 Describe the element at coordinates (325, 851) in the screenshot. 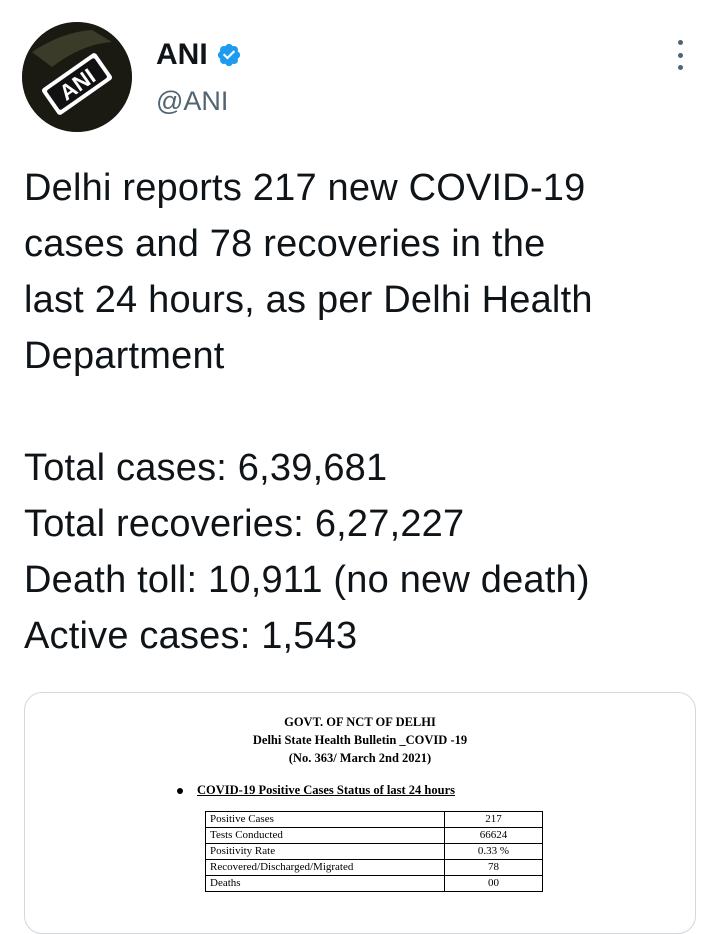

I see `table-cell-label: Positivity Rate` at that location.